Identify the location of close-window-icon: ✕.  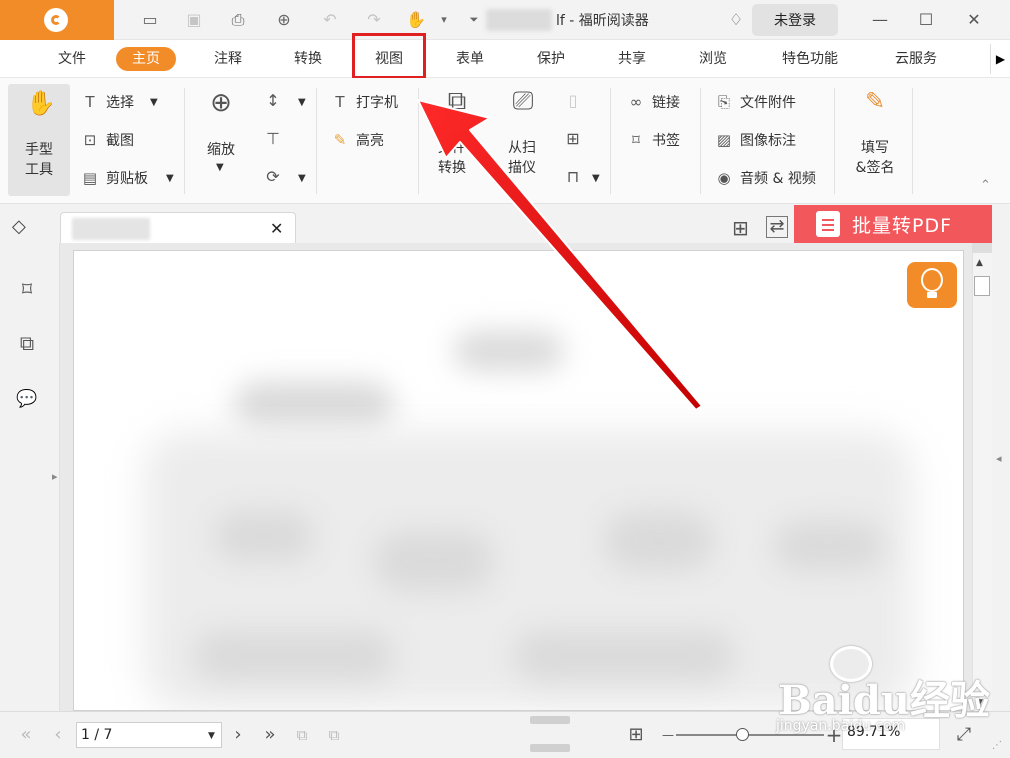
(974, 20).